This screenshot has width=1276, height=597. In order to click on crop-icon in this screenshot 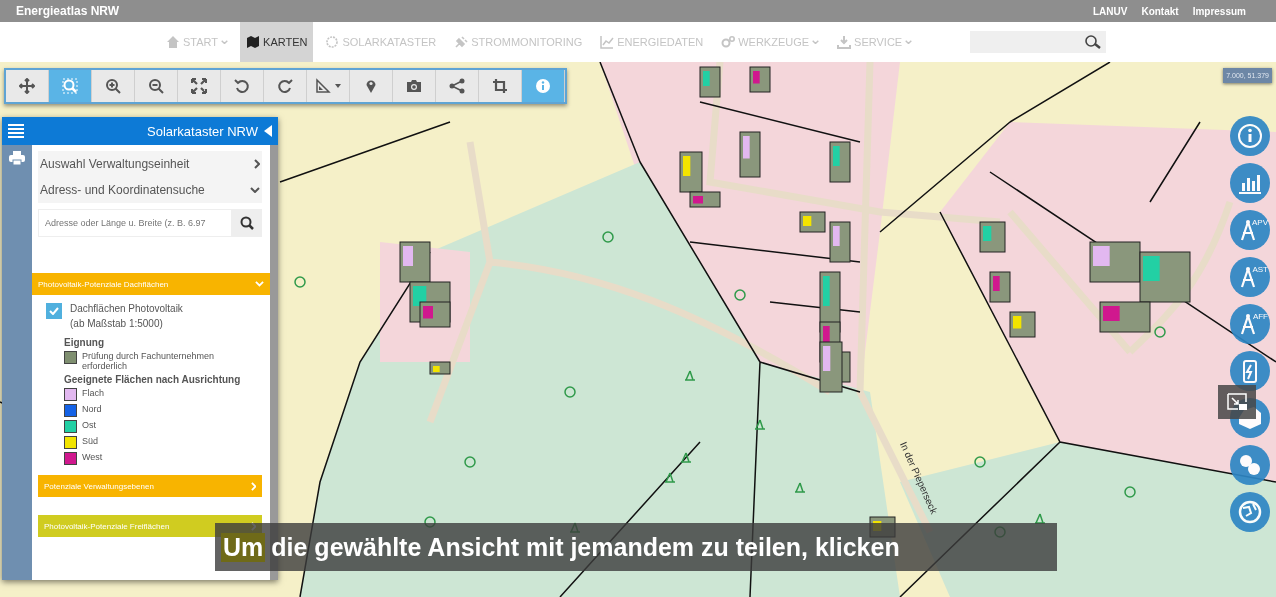, I will do `click(500, 86)`.